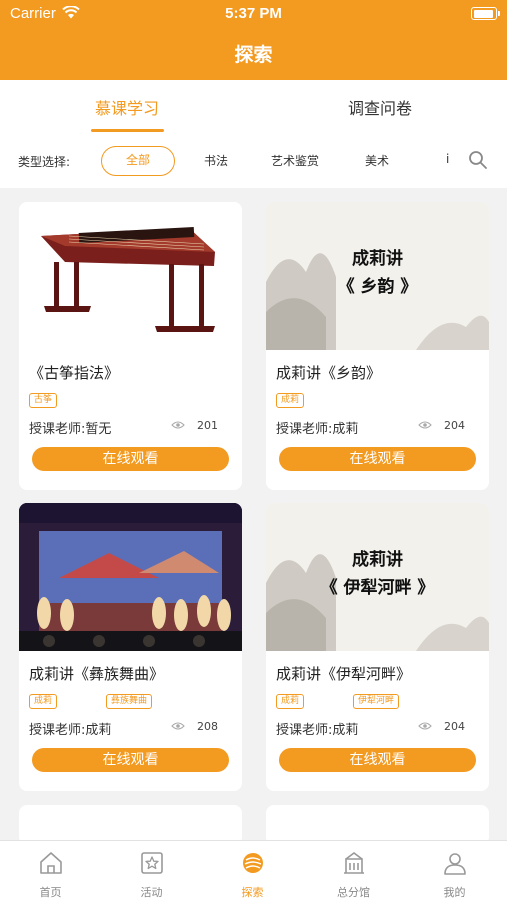 The height and width of the screenshot is (900, 507). Describe the element at coordinates (455, 864) in the screenshot. I see `profile-icon` at that location.